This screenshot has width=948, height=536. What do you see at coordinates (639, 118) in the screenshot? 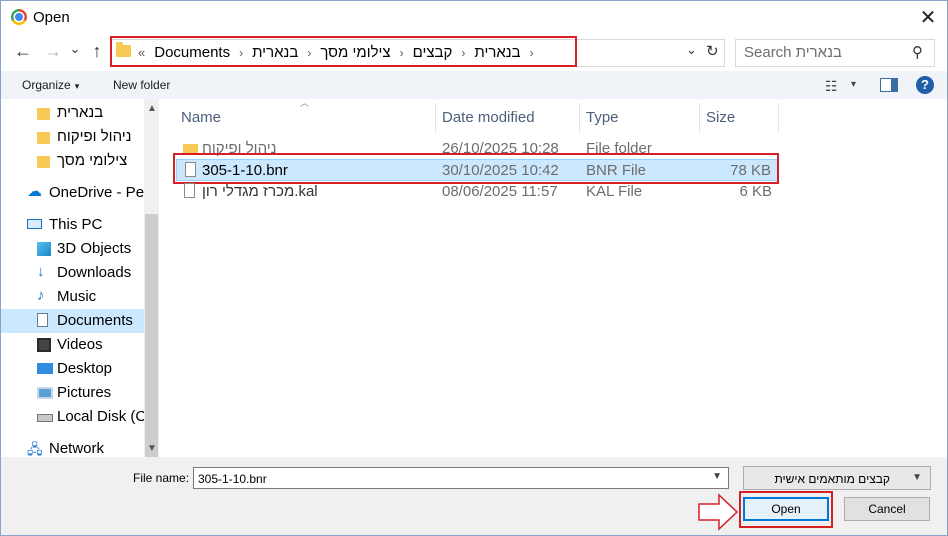
I see `column-type: Type` at bounding box center [639, 118].